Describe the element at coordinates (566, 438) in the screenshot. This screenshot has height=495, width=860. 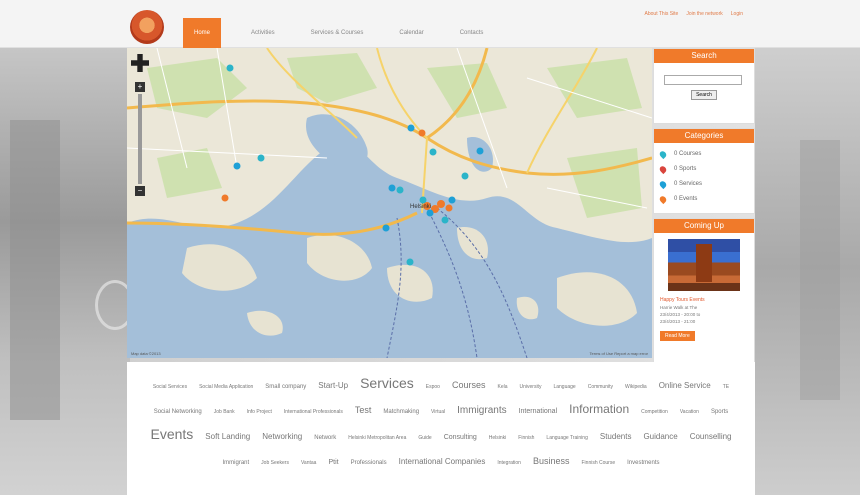
I see `tag-link: Language Training` at that location.